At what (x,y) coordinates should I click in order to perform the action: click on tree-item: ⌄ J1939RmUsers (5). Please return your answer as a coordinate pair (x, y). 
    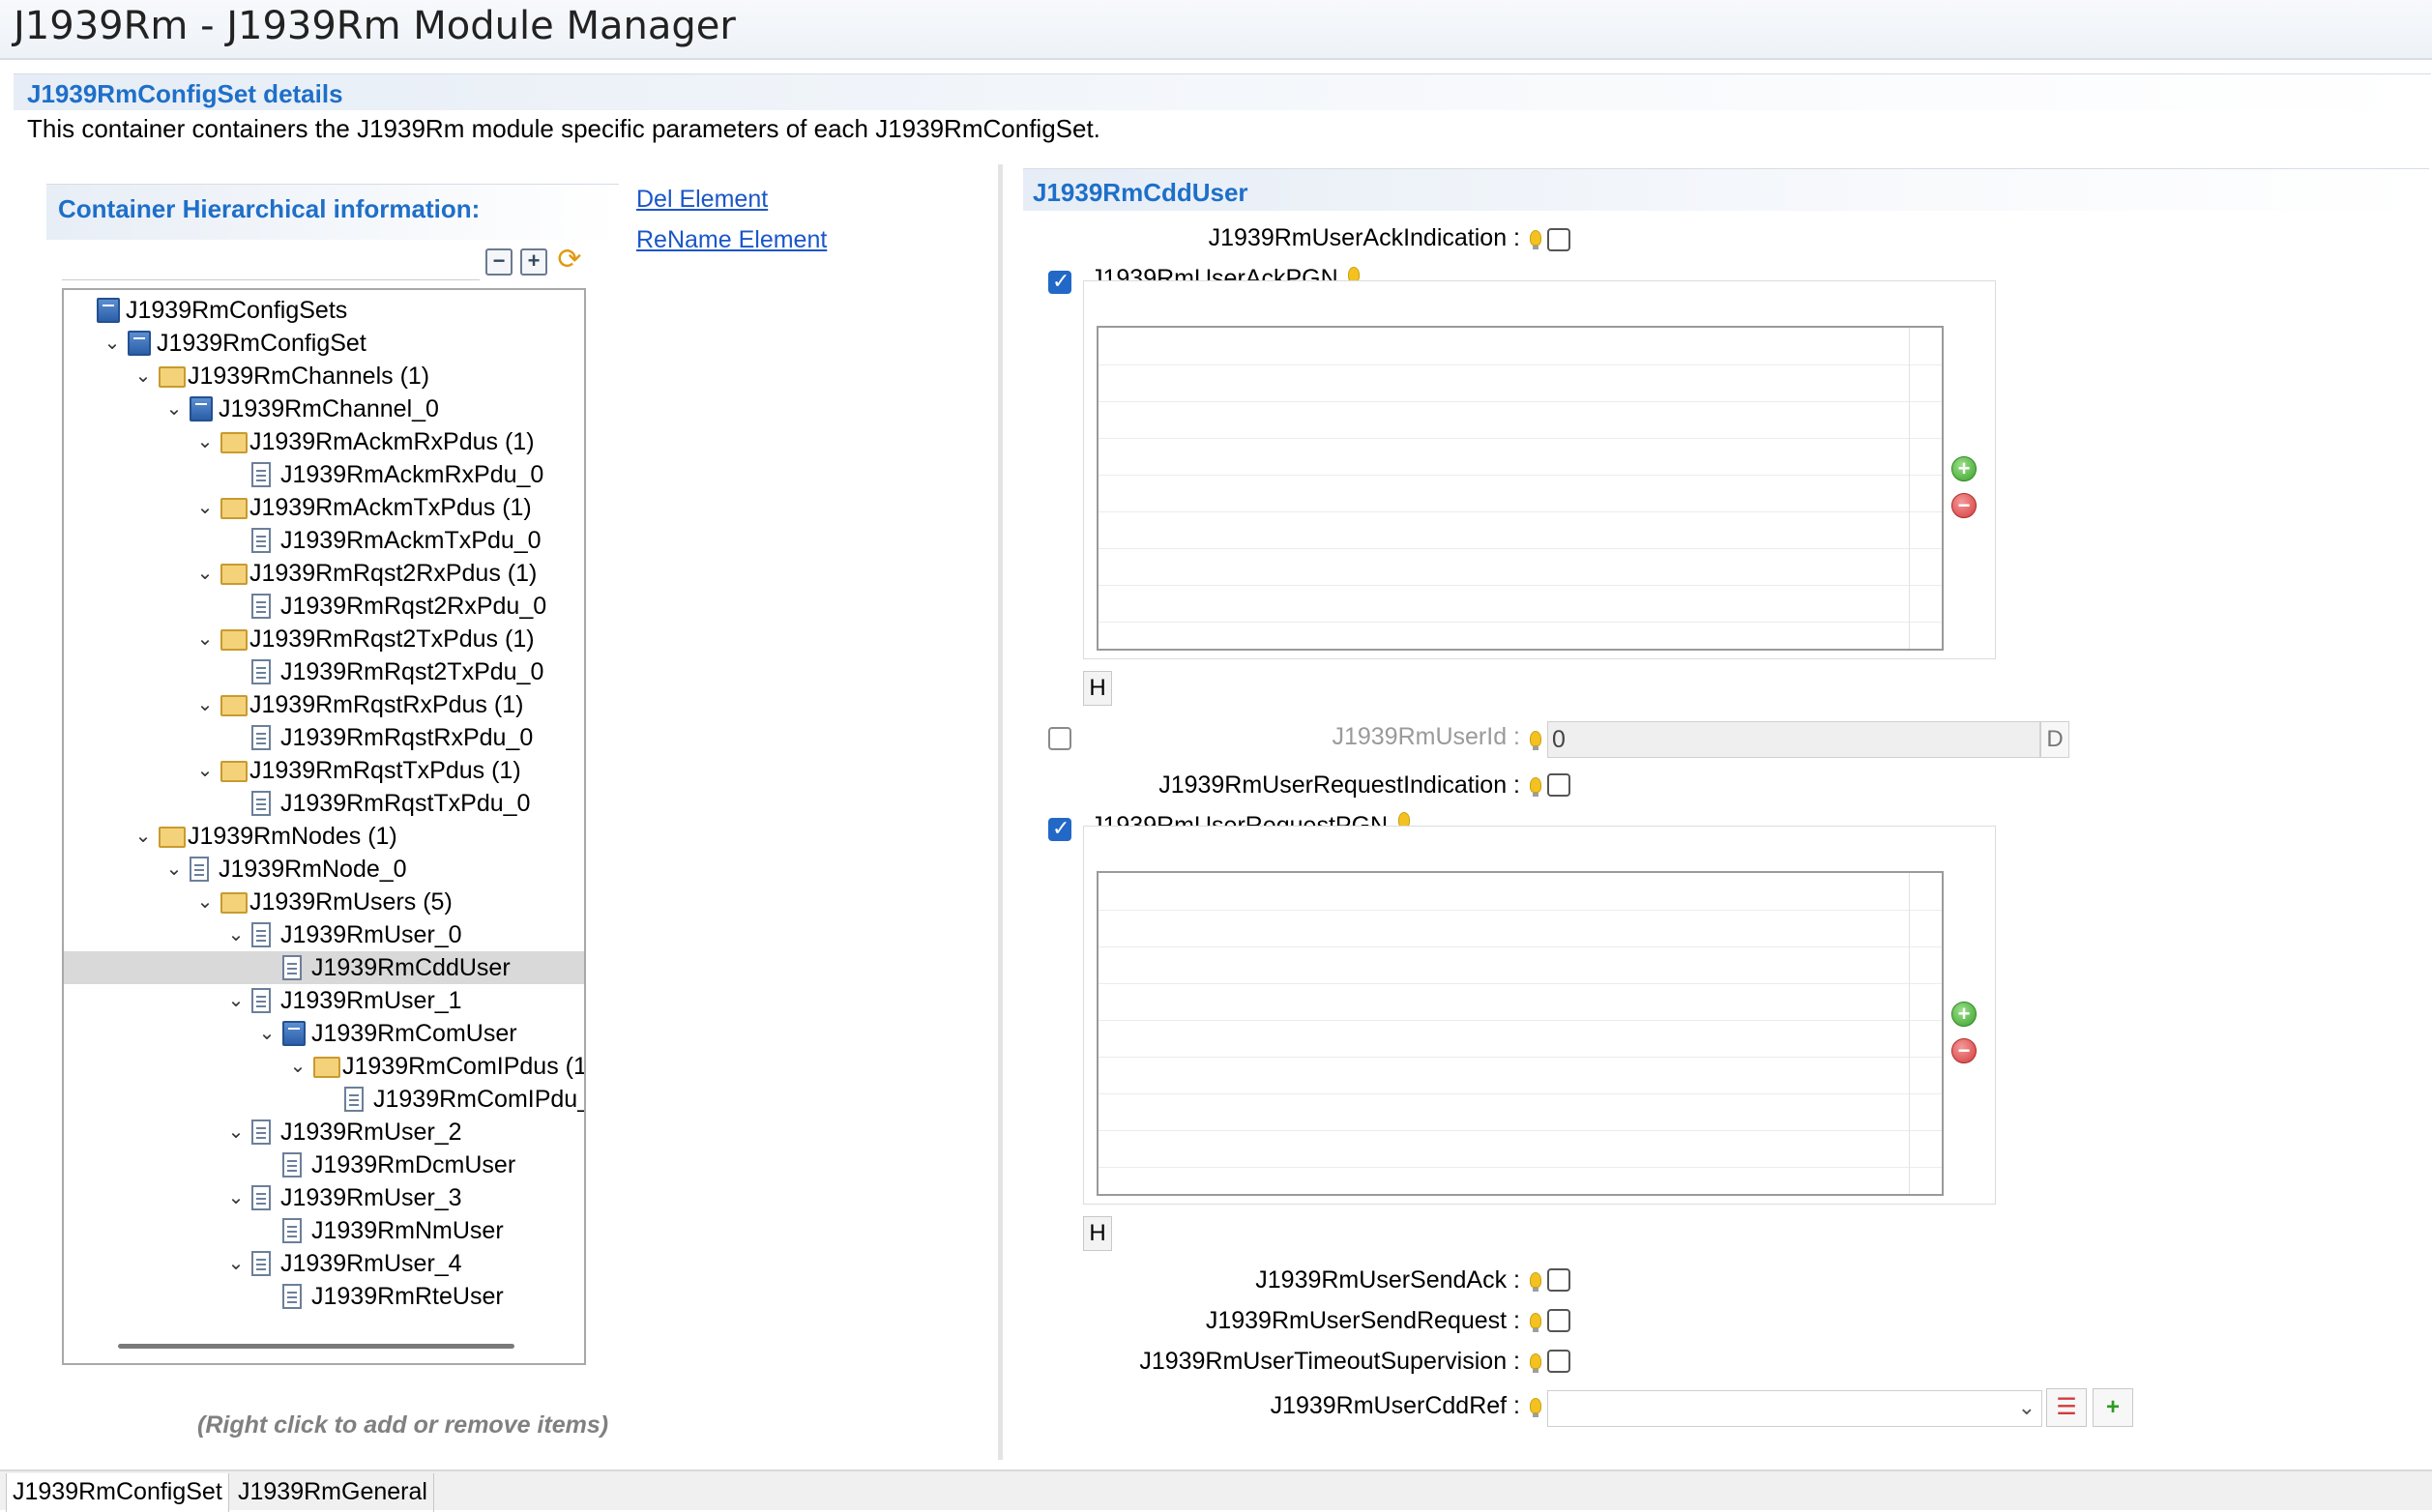
    Looking at the image, I should click on (324, 902).